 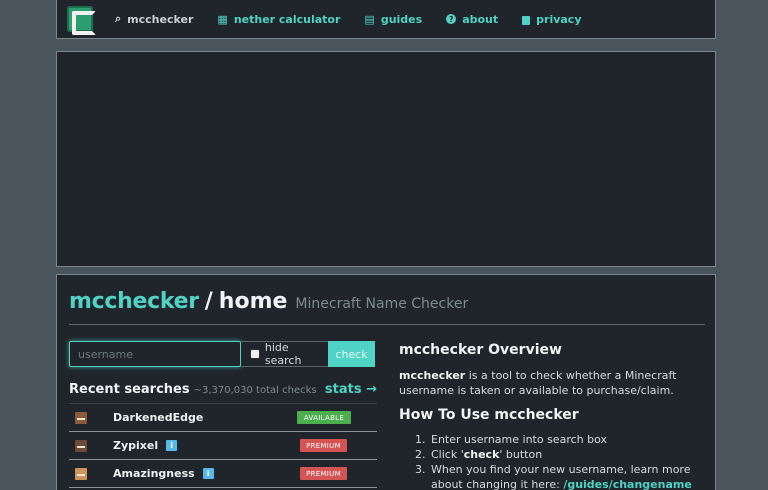 I want to click on username-input, so click(x=155, y=354).